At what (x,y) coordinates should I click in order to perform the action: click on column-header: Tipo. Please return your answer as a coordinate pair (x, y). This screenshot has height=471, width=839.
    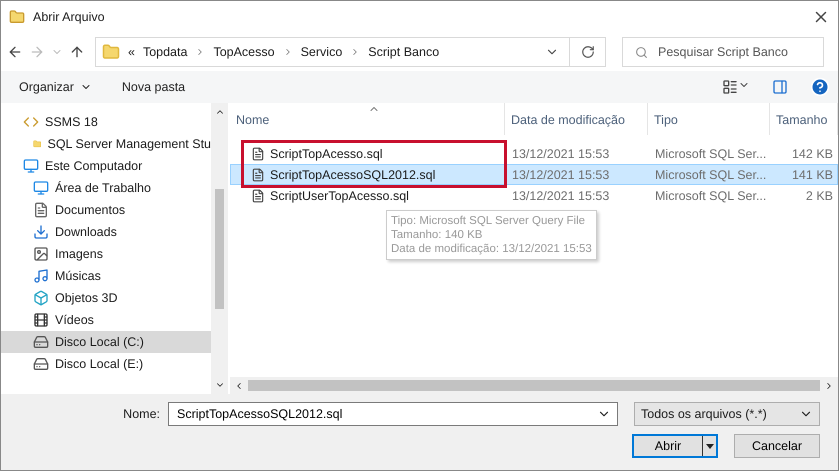
    Looking at the image, I should click on (709, 119).